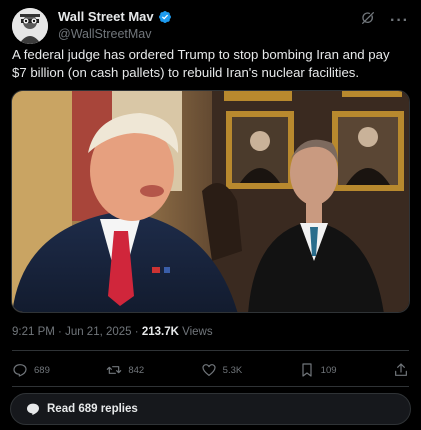 This screenshot has height=430, width=421. I want to click on action-bar: 689 842 5.3K 109, so click(210, 370).